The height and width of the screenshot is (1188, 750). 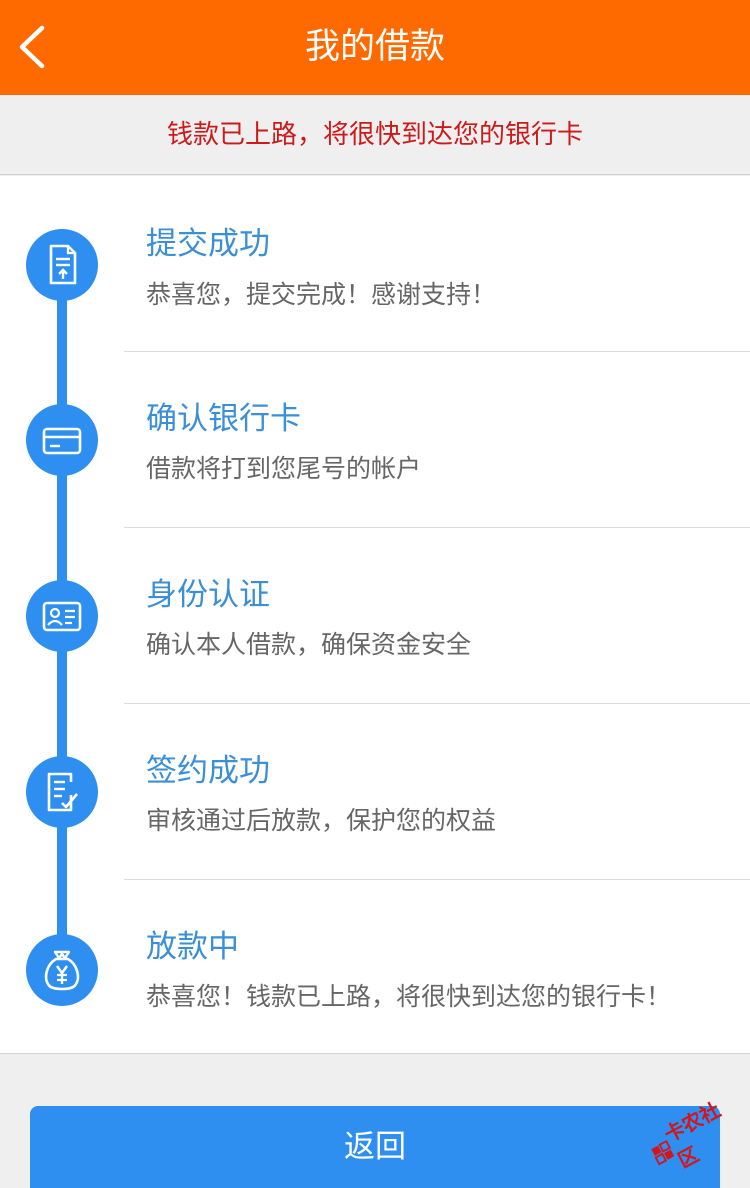 What do you see at coordinates (409, 996) in the screenshot?
I see `step-desc: 恭喜您！钱款已上路，将很快到达您的银行卡！` at bounding box center [409, 996].